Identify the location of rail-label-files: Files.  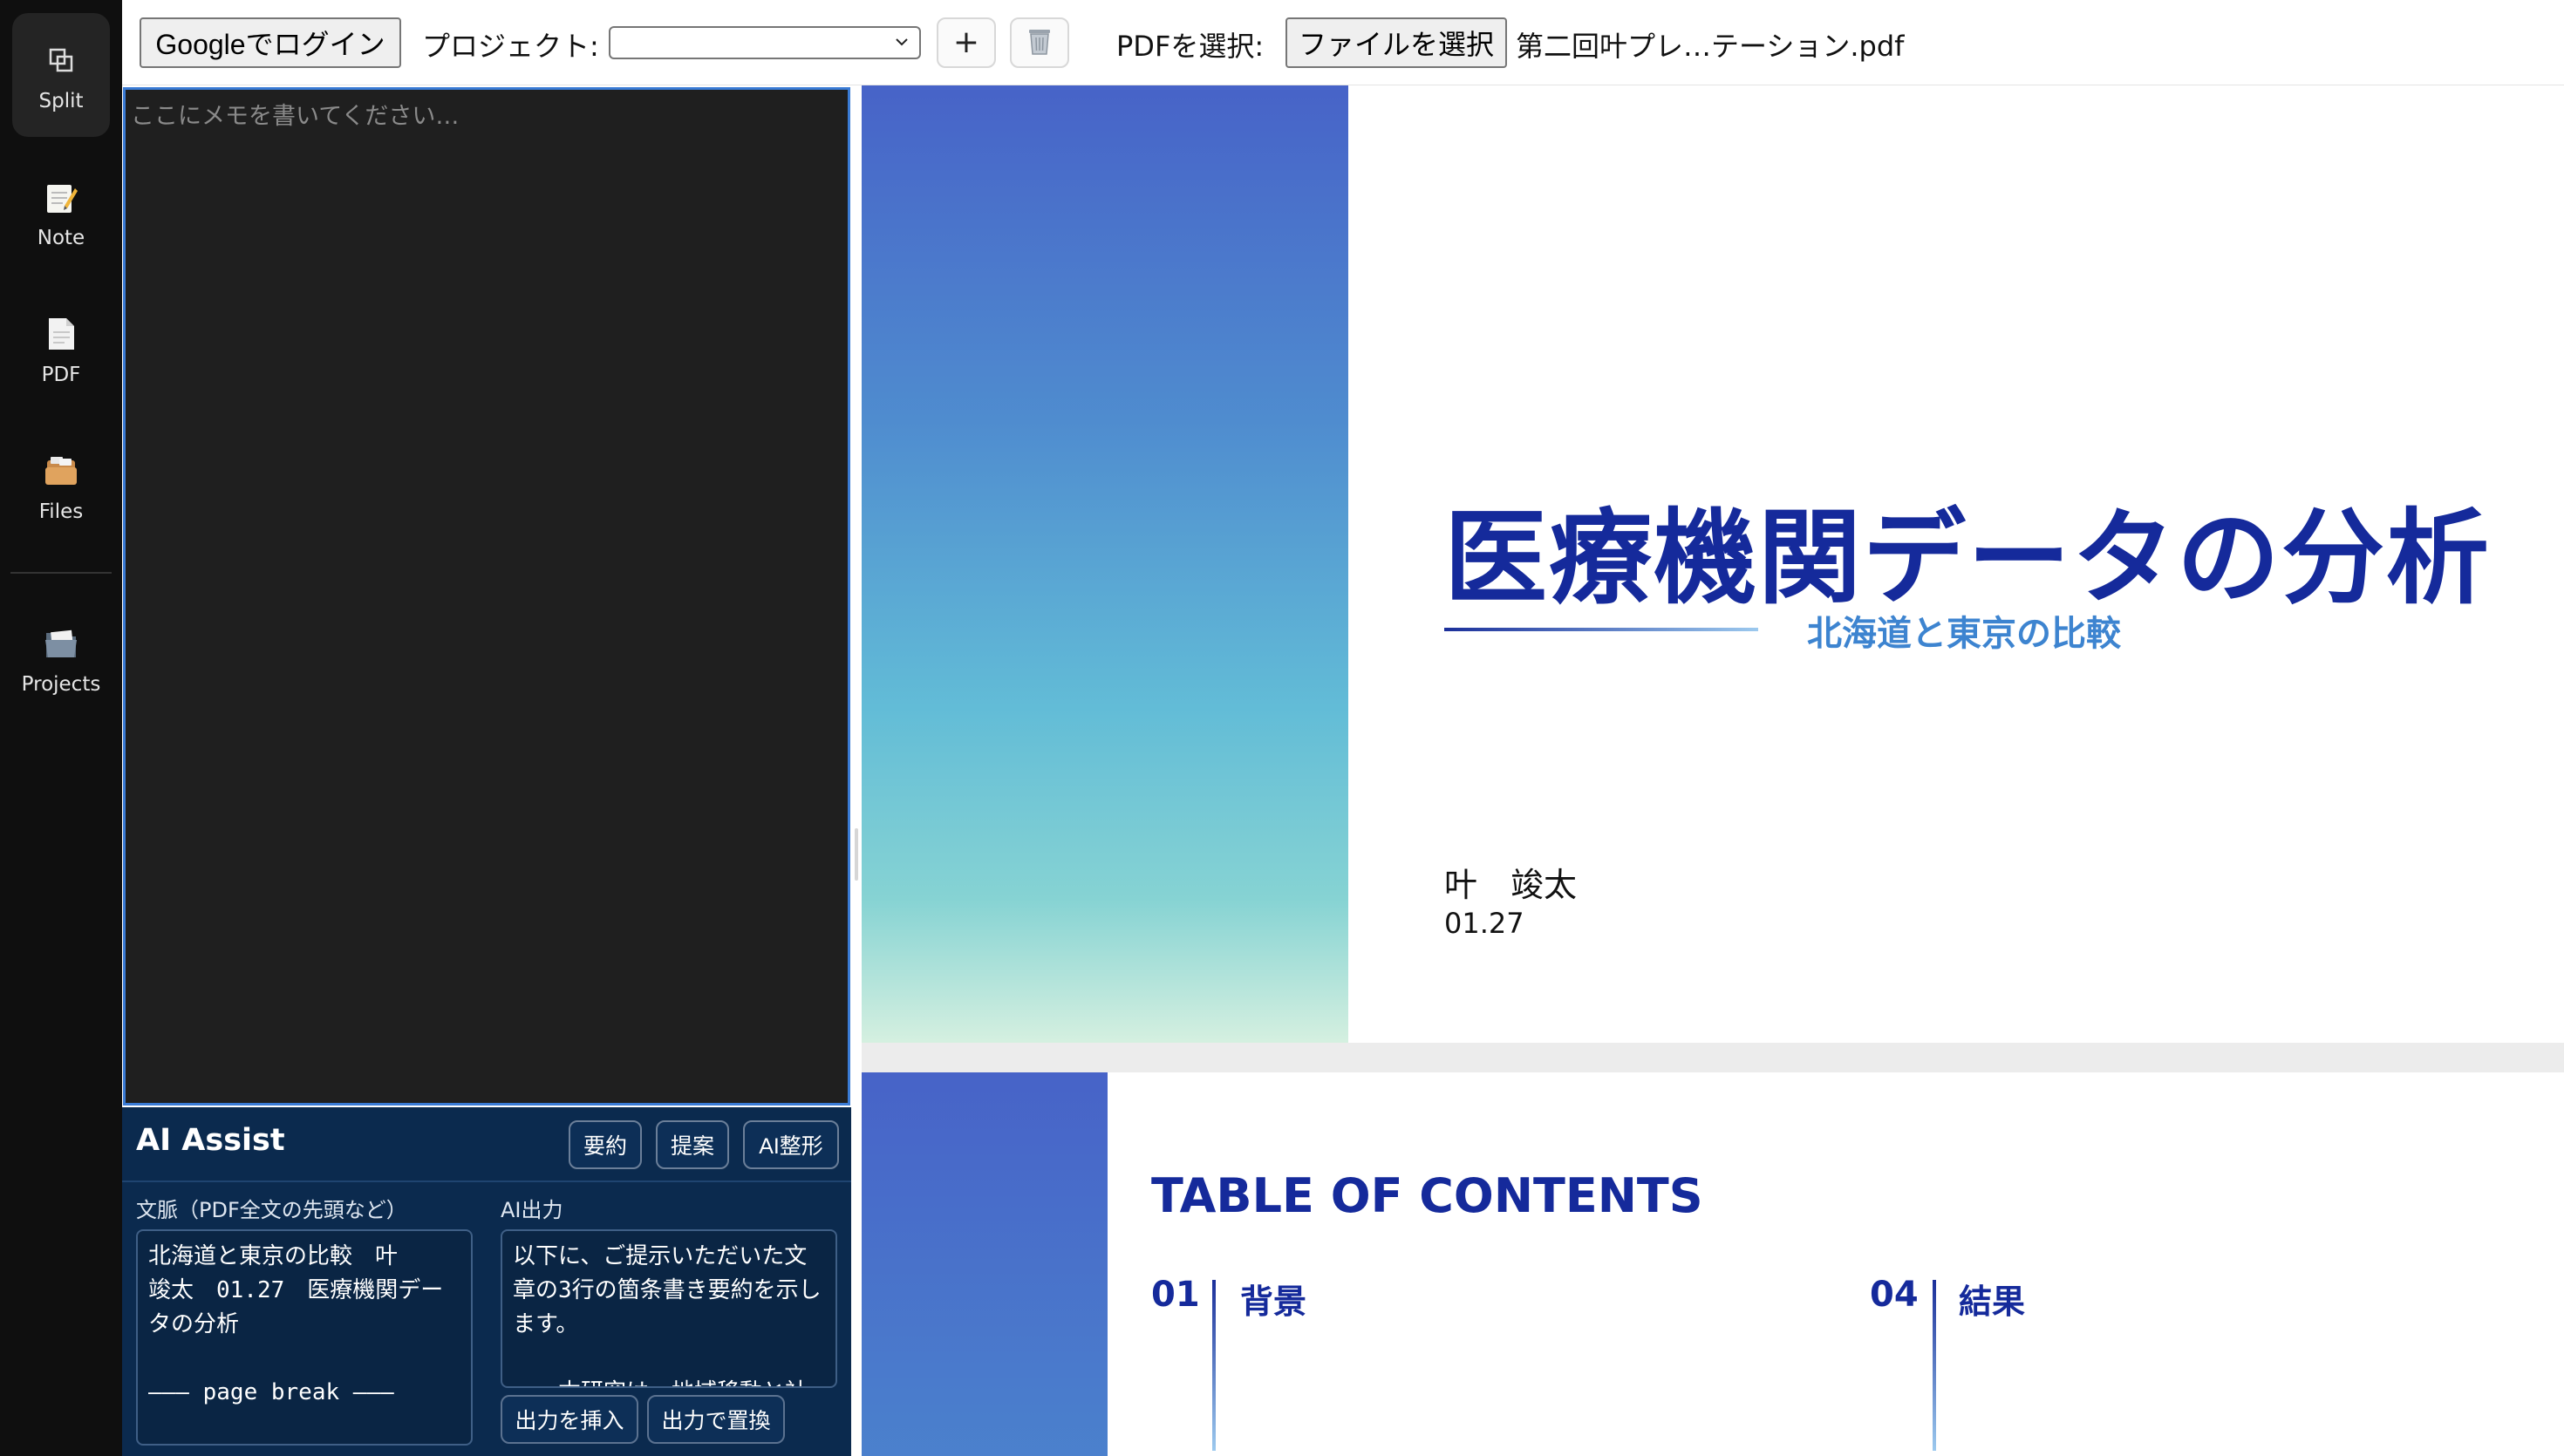
(61, 511).